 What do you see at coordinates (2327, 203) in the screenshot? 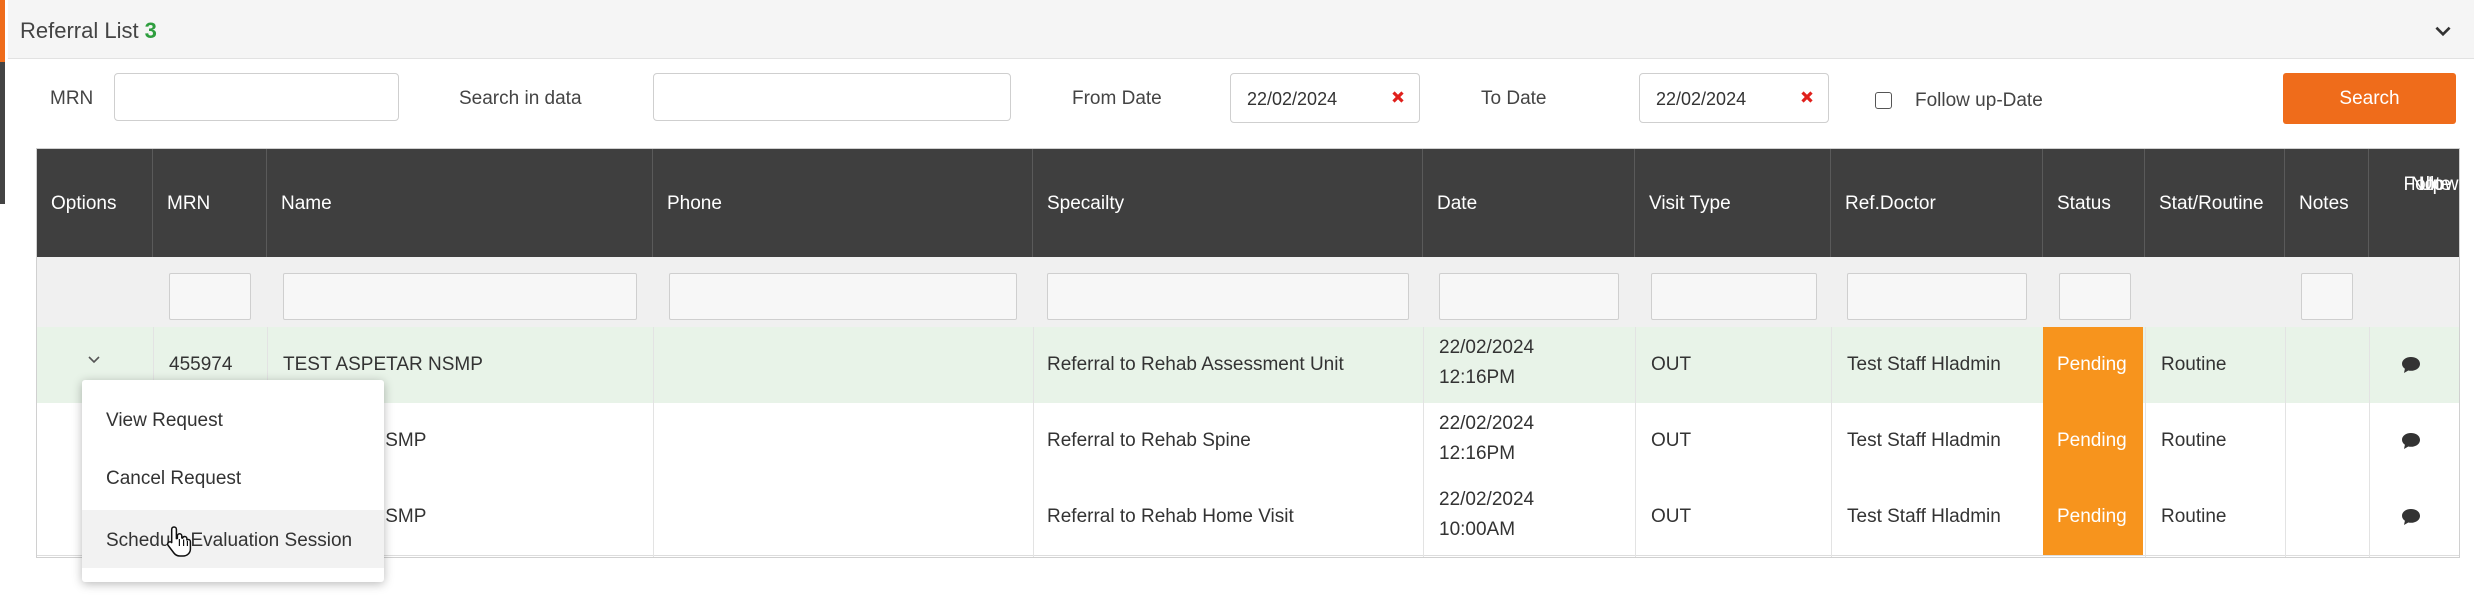
I see `header-notes: Notes` at bounding box center [2327, 203].